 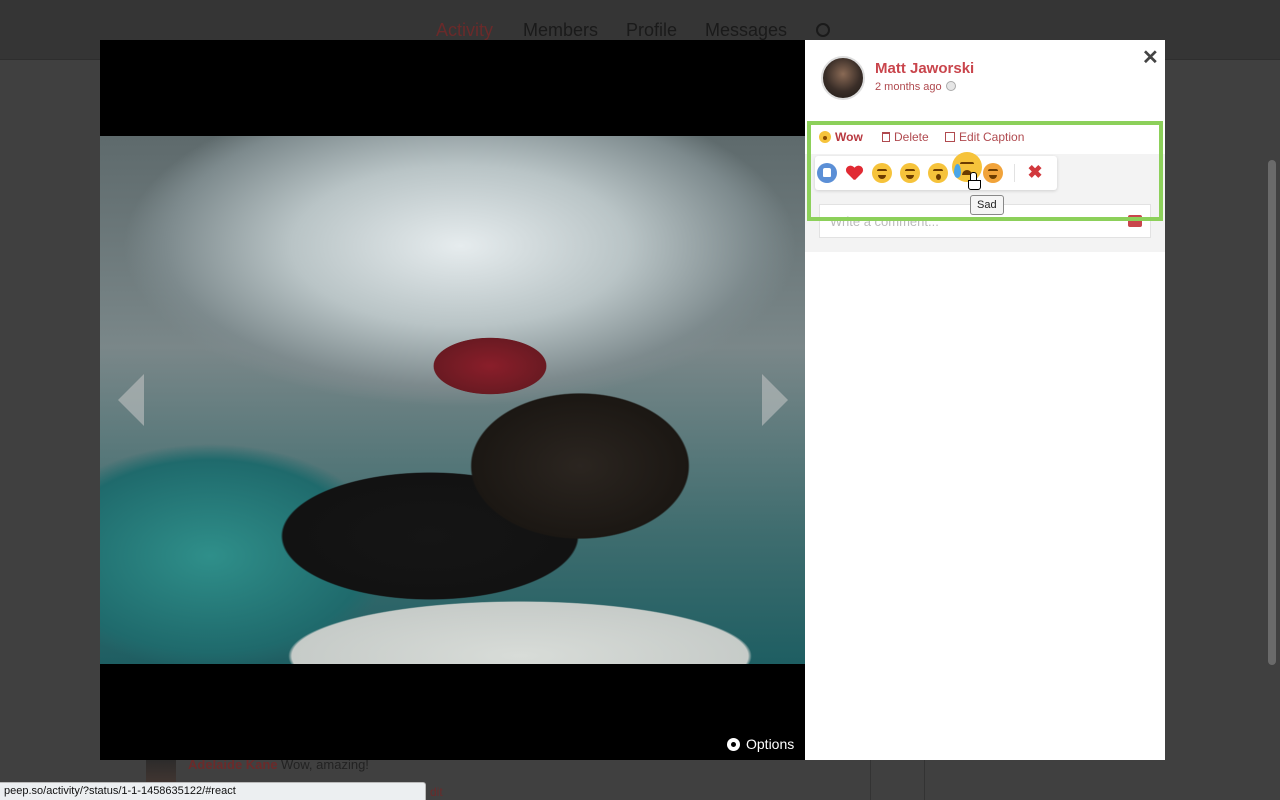 I want to click on reaction-button: Wow, so click(x=841, y=137).